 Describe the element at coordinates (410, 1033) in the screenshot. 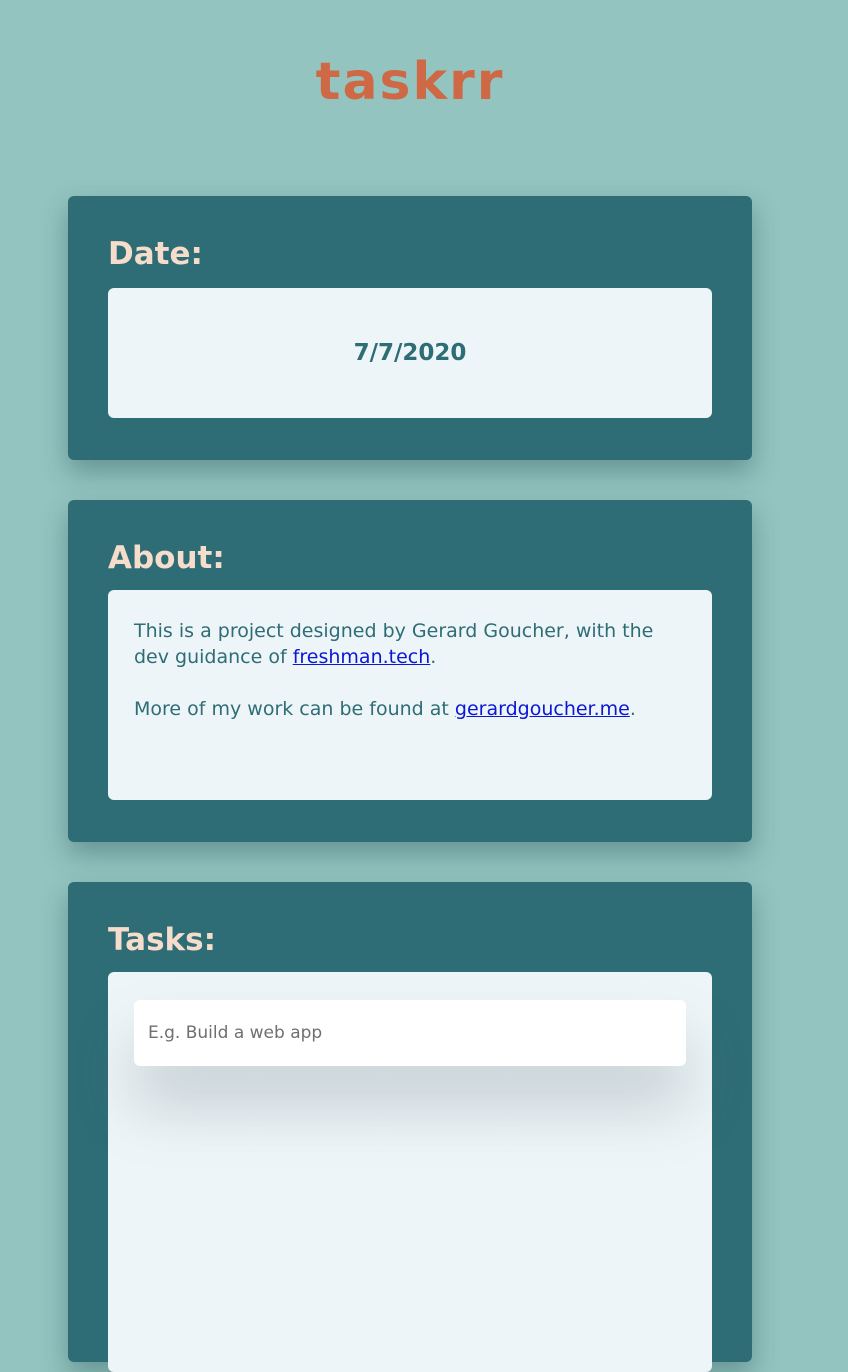

I see `new-task-input` at that location.